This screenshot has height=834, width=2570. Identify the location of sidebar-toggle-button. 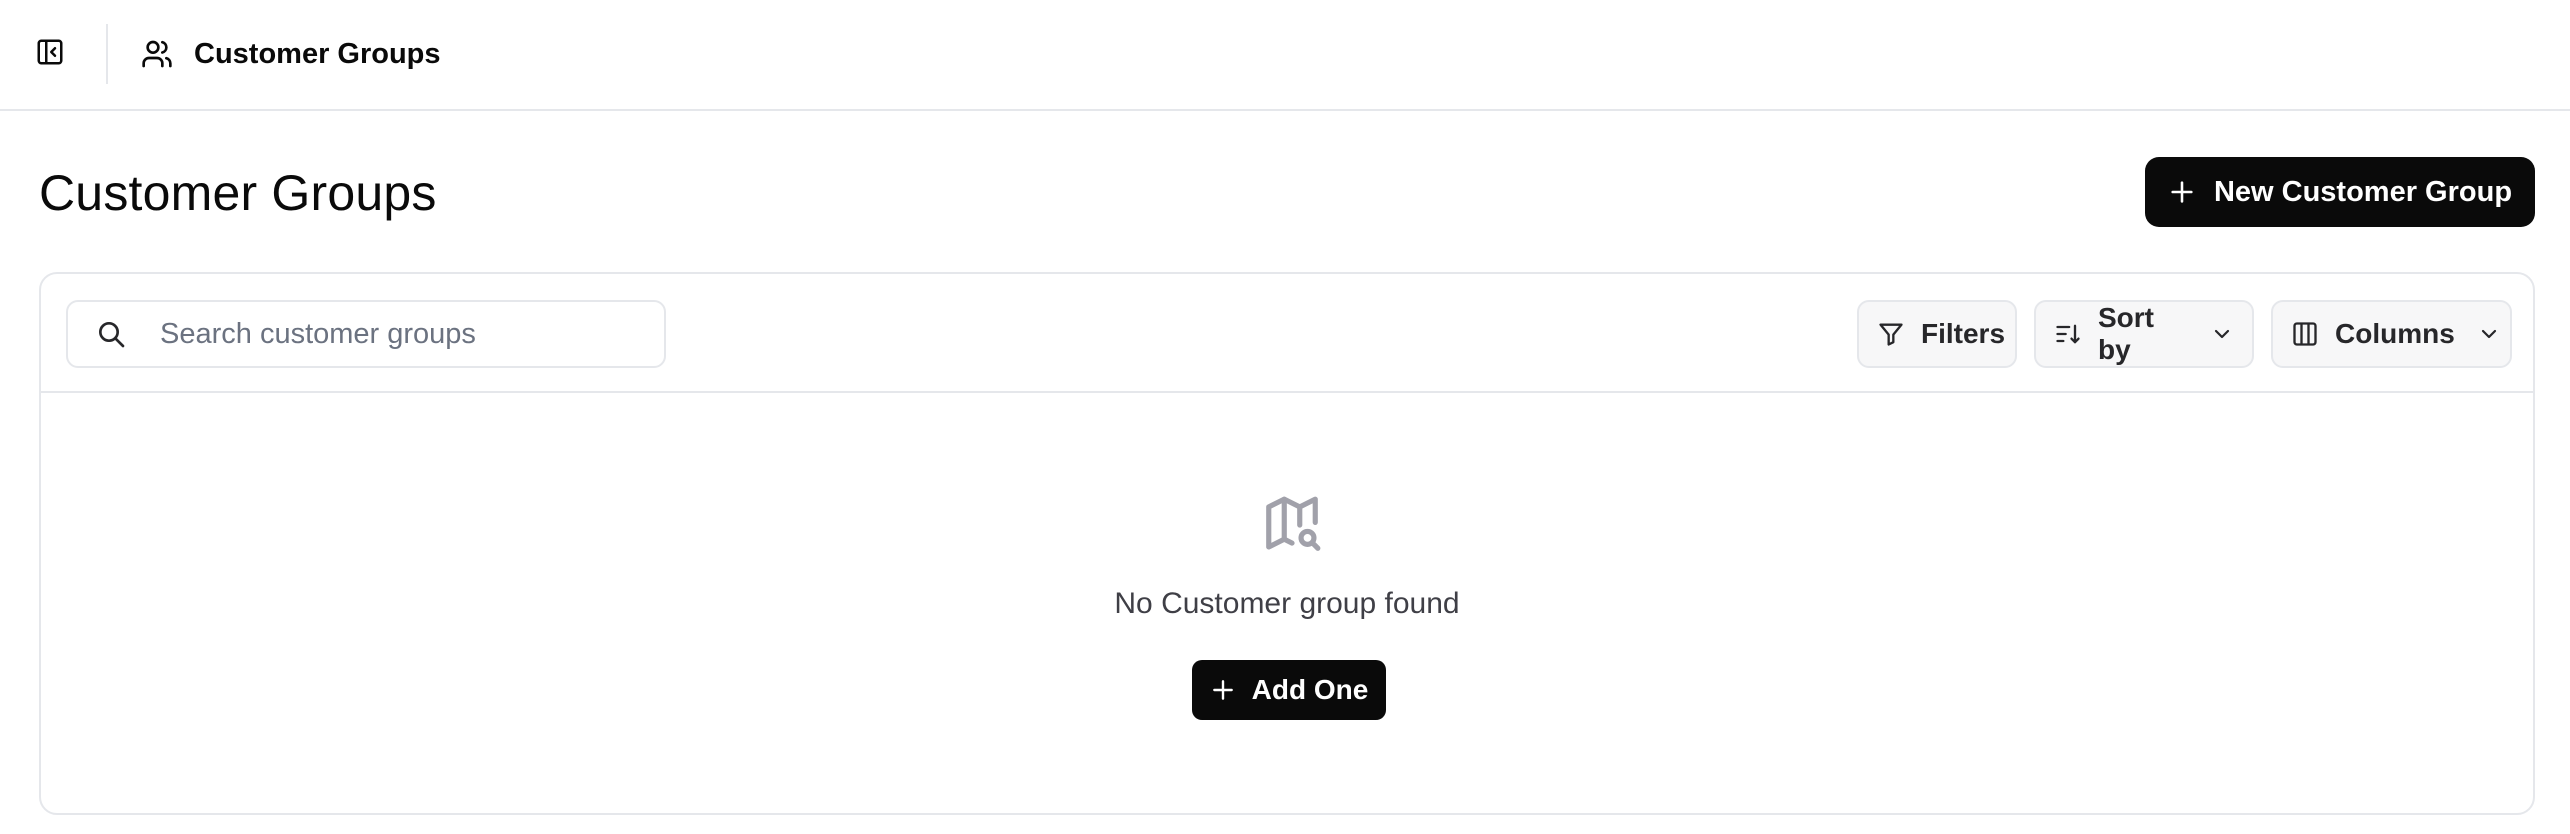
(50, 54).